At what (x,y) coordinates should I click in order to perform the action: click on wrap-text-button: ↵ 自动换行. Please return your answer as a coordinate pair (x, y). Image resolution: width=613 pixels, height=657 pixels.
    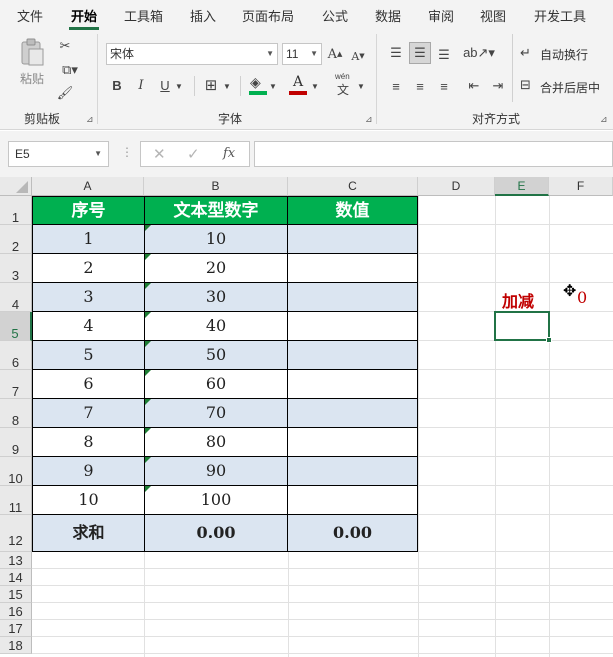
    Looking at the image, I should click on (565, 54).